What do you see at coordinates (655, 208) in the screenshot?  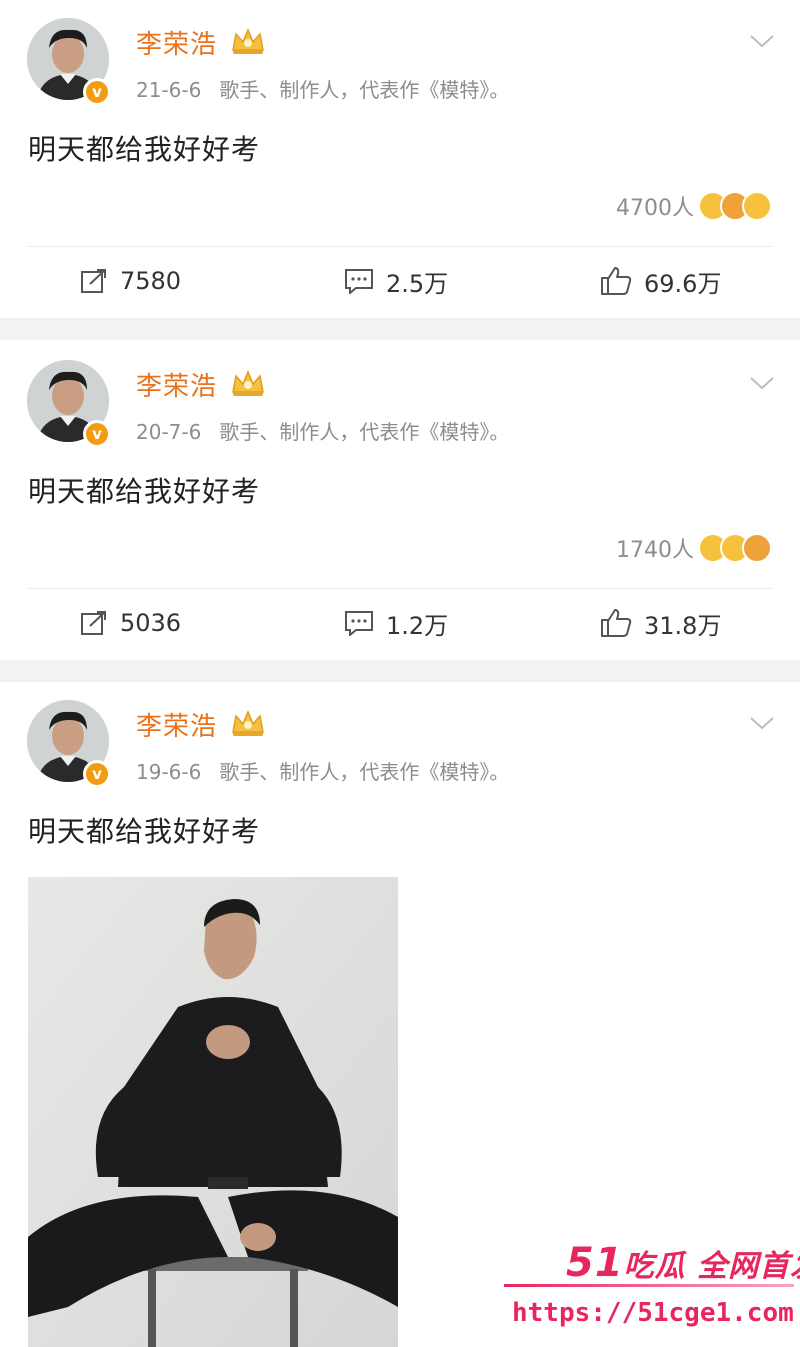 I see `reactions-count: 4700人` at bounding box center [655, 208].